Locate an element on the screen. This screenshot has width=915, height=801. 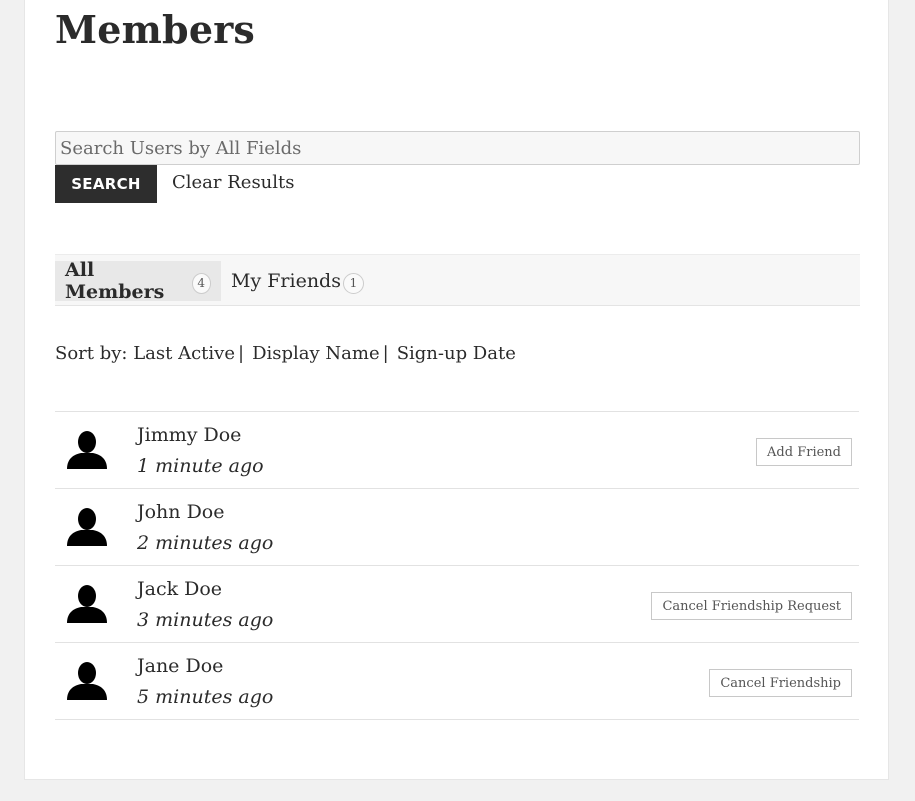
member-name-link: Jane Doe is located at coordinates (180, 666).